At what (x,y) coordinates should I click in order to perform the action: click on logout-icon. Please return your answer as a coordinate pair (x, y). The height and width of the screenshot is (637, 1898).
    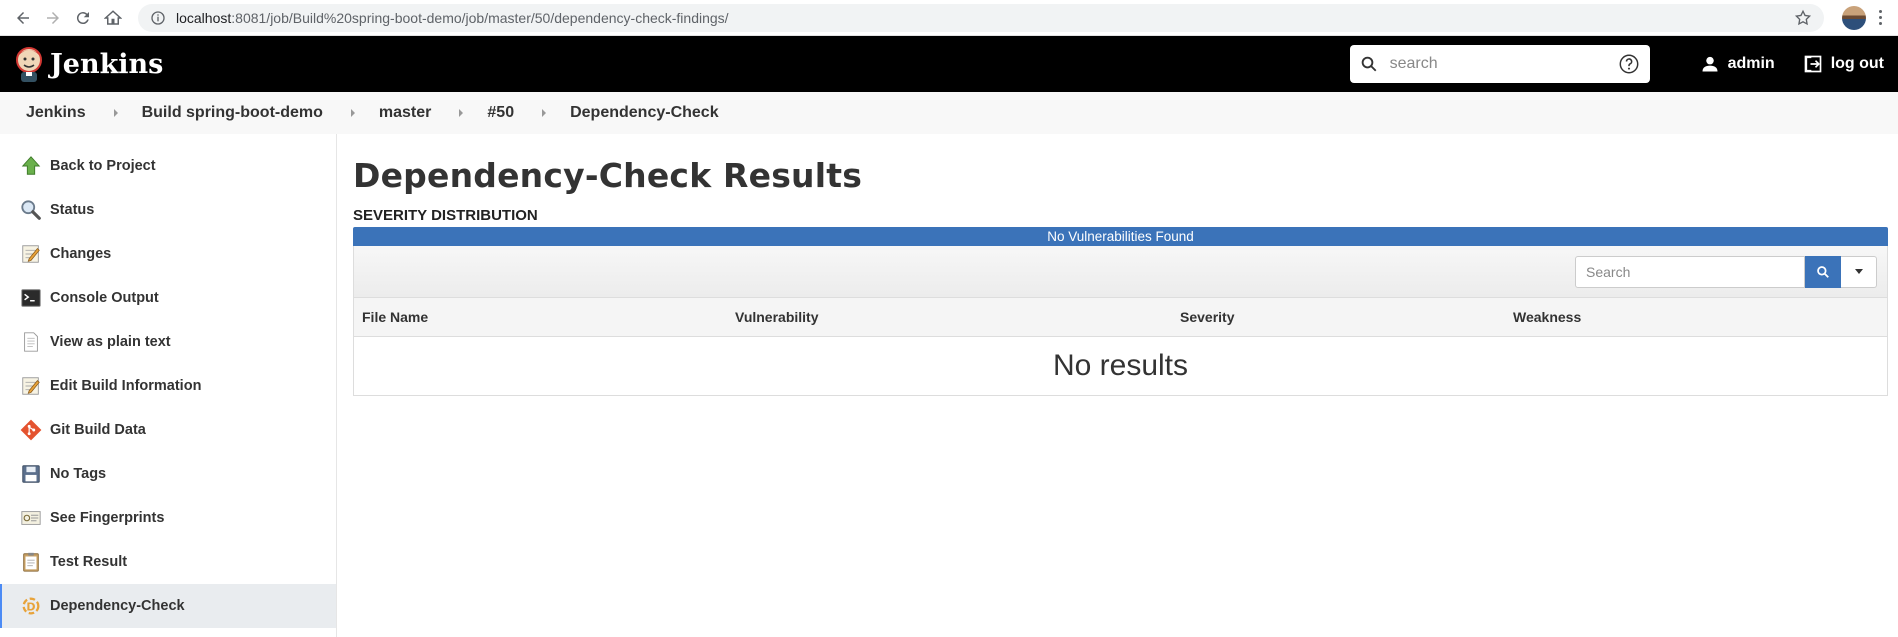
    Looking at the image, I should click on (1813, 64).